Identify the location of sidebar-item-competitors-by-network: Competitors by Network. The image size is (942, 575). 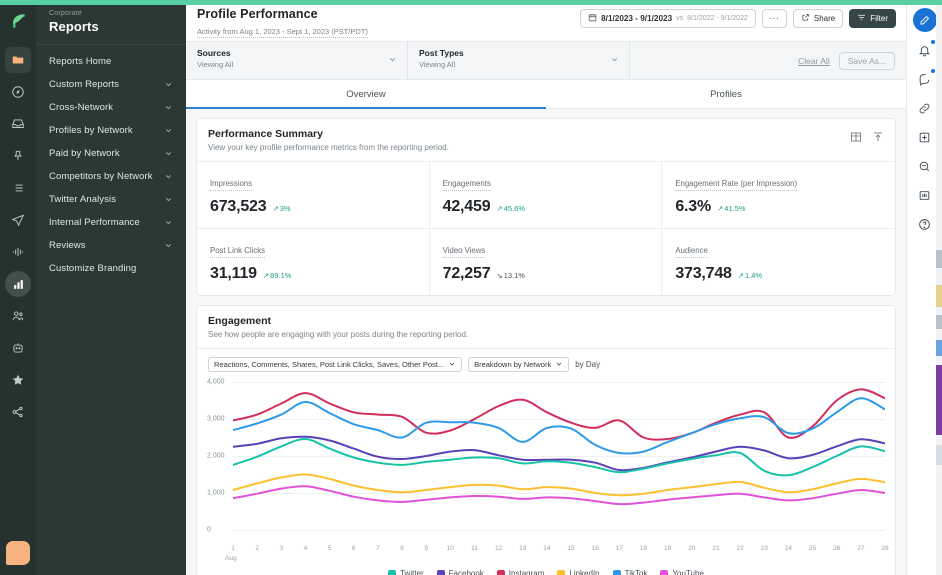
(111, 176).